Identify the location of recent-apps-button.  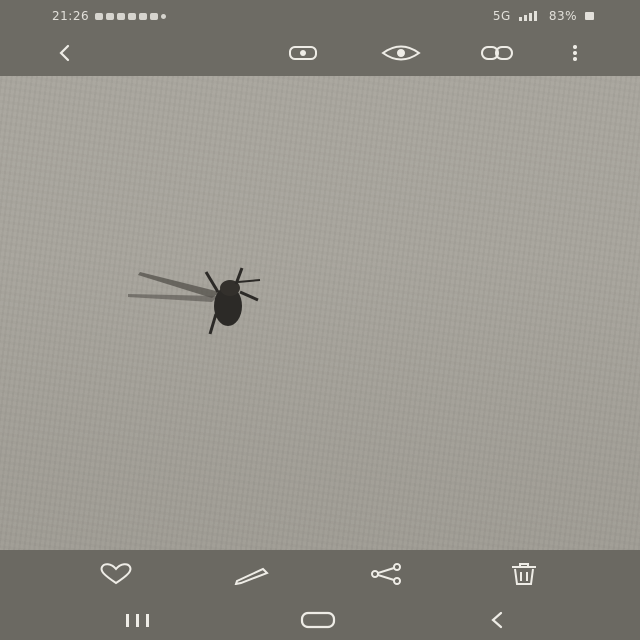
(138, 620).